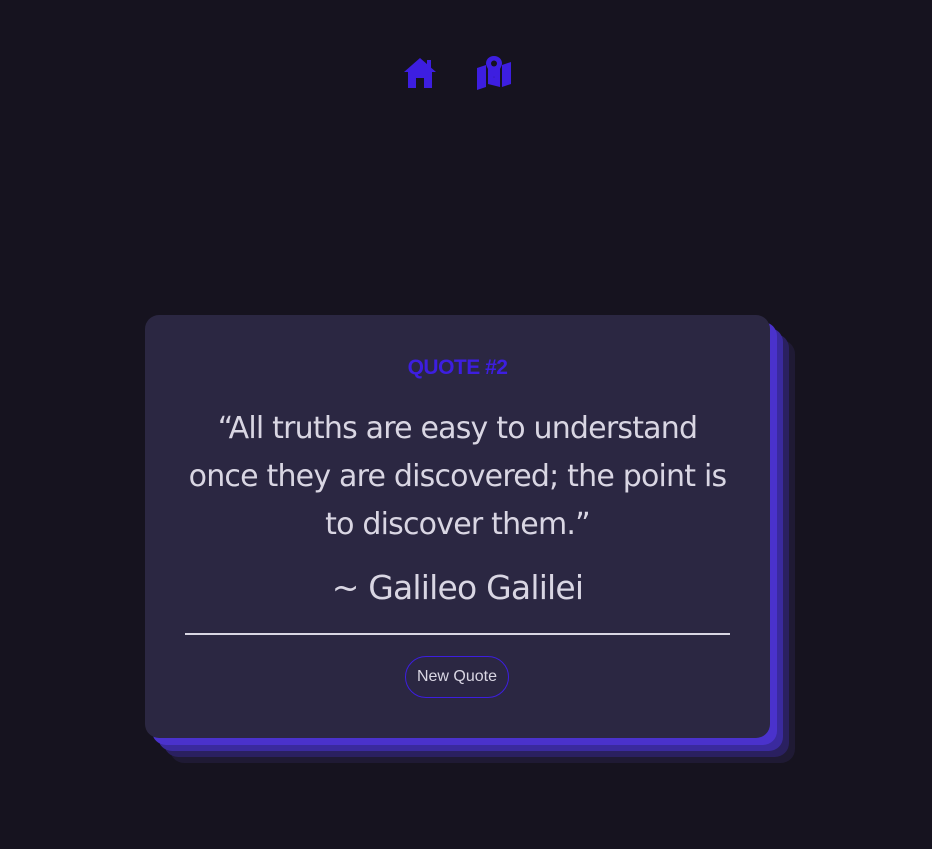  Describe the element at coordinates (457, 587) in the screenshot. I see `quote-author: ~ Galileo Galilei` at that location.